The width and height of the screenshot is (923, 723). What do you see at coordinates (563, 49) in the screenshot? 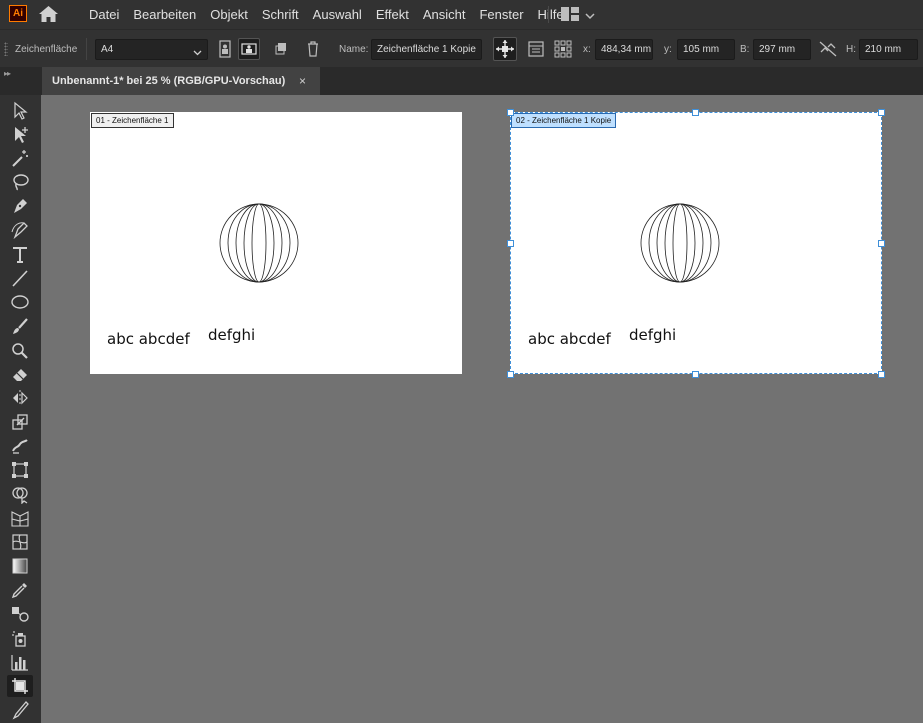
I see `reference-point-icon` at bounding box center [563, 49].